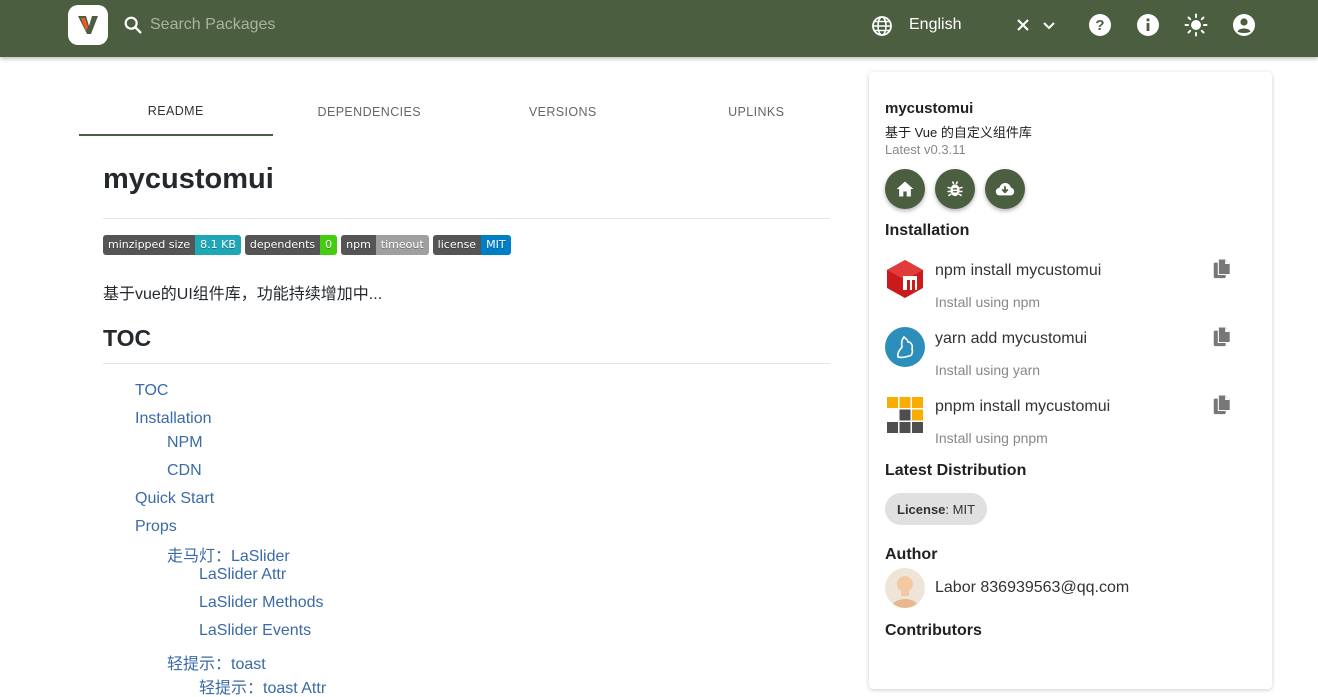 The height and width of the screenshot is (697, 1318). What do you see at coordinates (882, 26) in the screenshot?
I see `globe-icon` at bounding box center [882, 26].